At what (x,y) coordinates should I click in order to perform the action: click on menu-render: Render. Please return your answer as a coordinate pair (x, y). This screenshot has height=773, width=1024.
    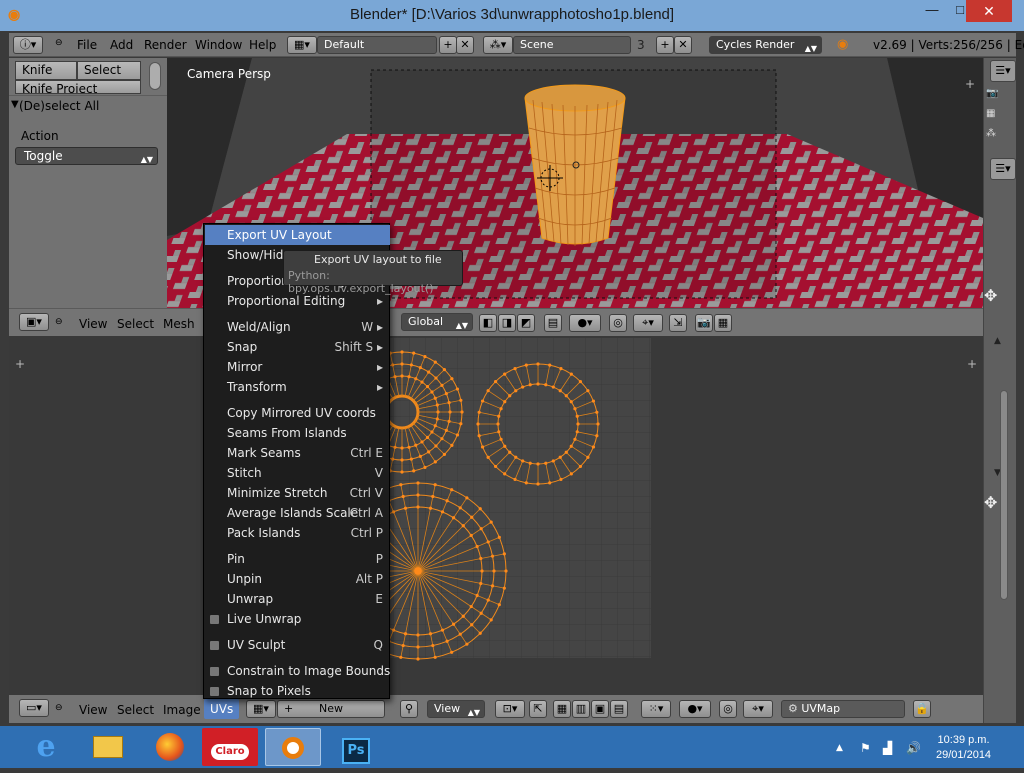
    Looking at the image, I should click on (165, 45).